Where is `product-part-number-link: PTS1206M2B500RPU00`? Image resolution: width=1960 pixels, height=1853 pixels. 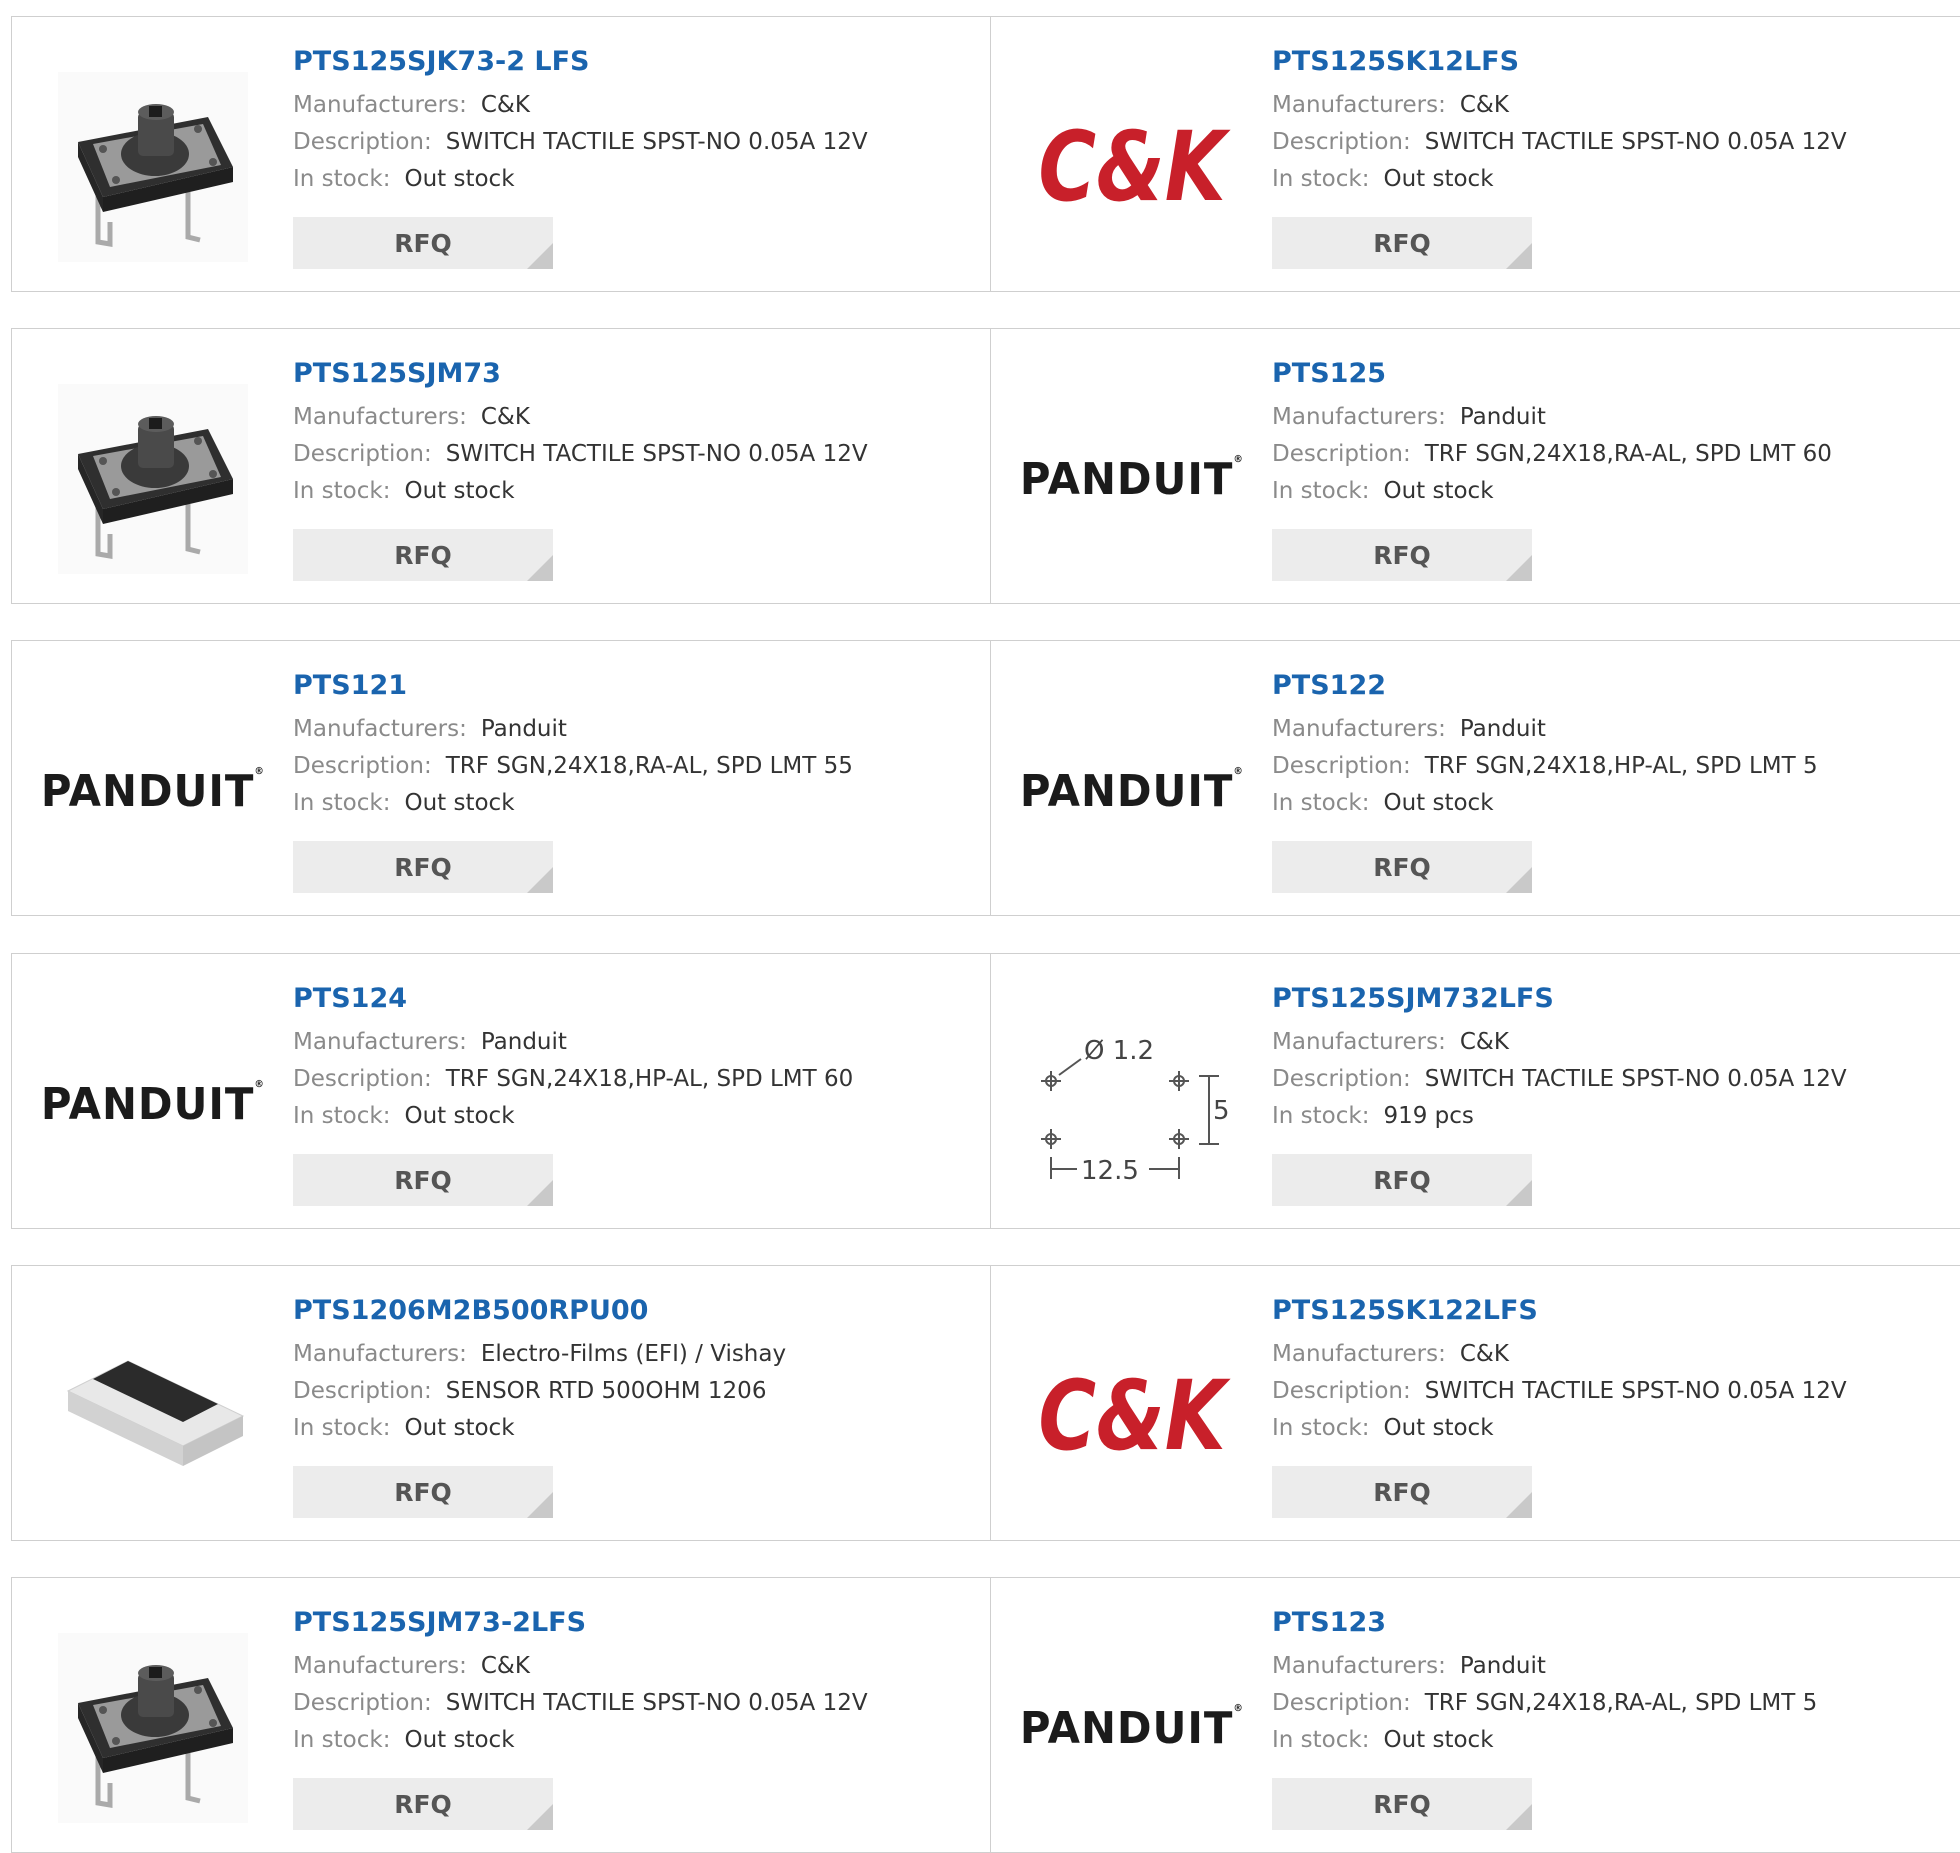 product-part-number-link: PTS1206M2B500RPU00 is located at coordinates (631, 1311).